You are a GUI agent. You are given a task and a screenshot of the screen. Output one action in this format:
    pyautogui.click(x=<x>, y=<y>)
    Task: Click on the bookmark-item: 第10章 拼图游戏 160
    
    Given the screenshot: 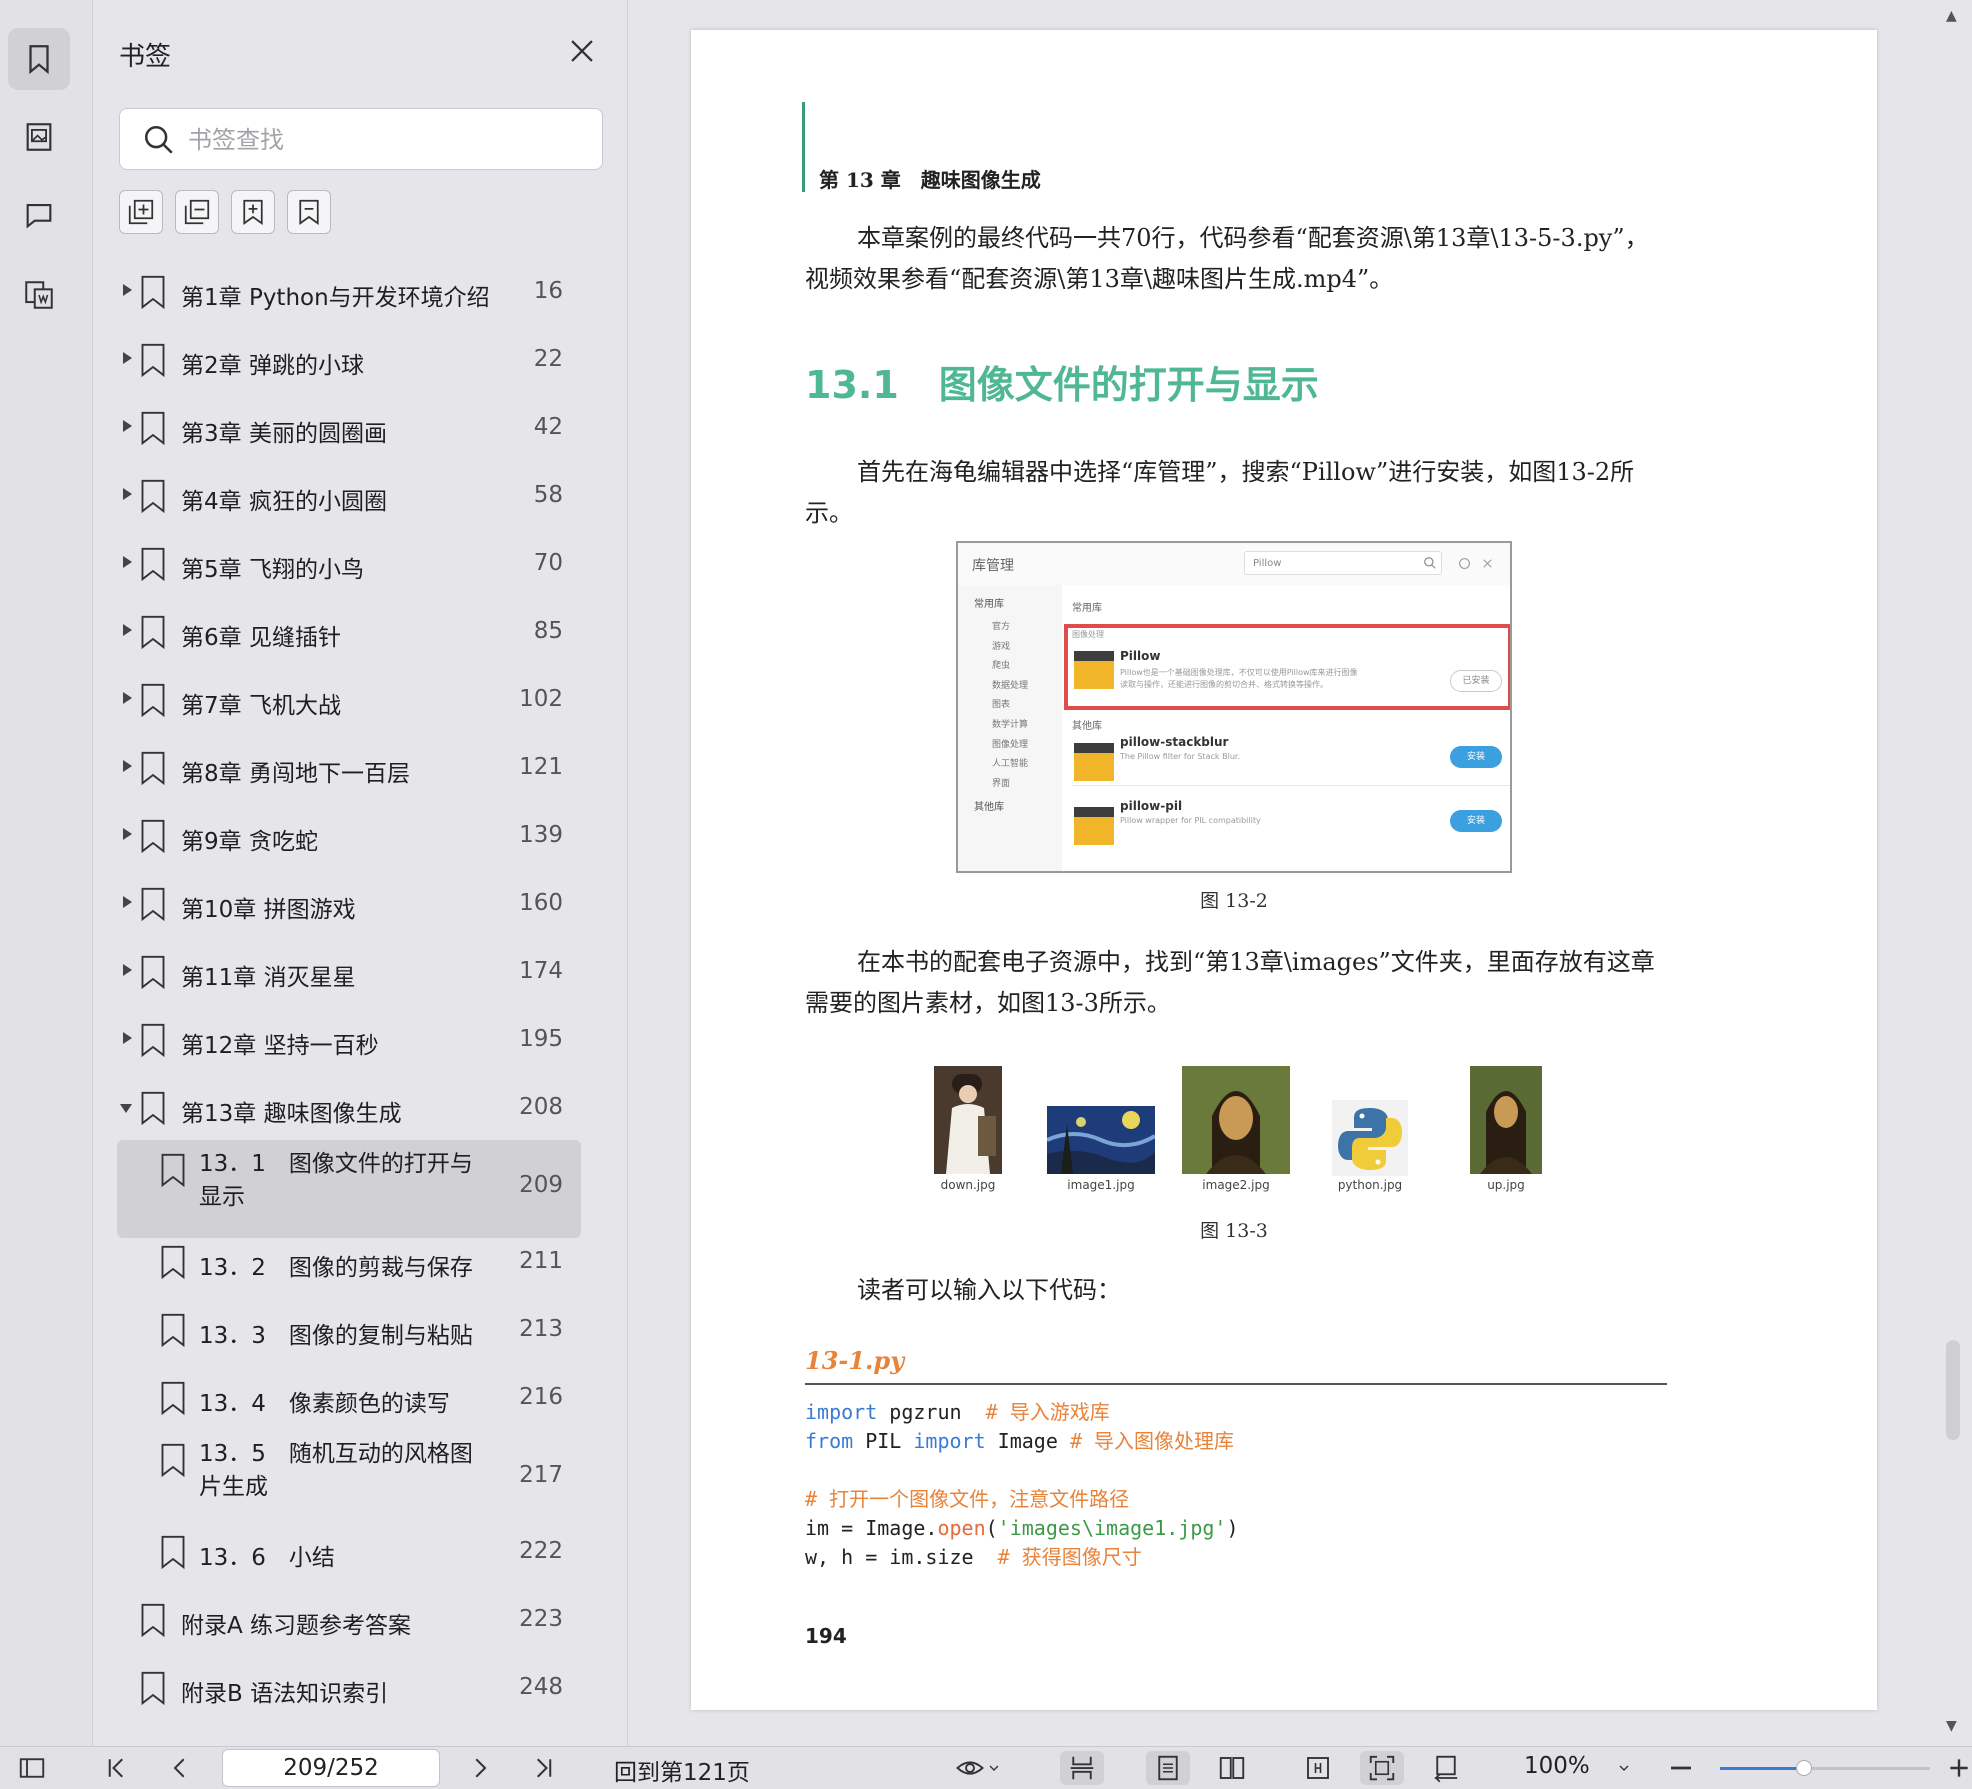 What is the action you would take?
    pyautogui.click(x=349, y=904)
    